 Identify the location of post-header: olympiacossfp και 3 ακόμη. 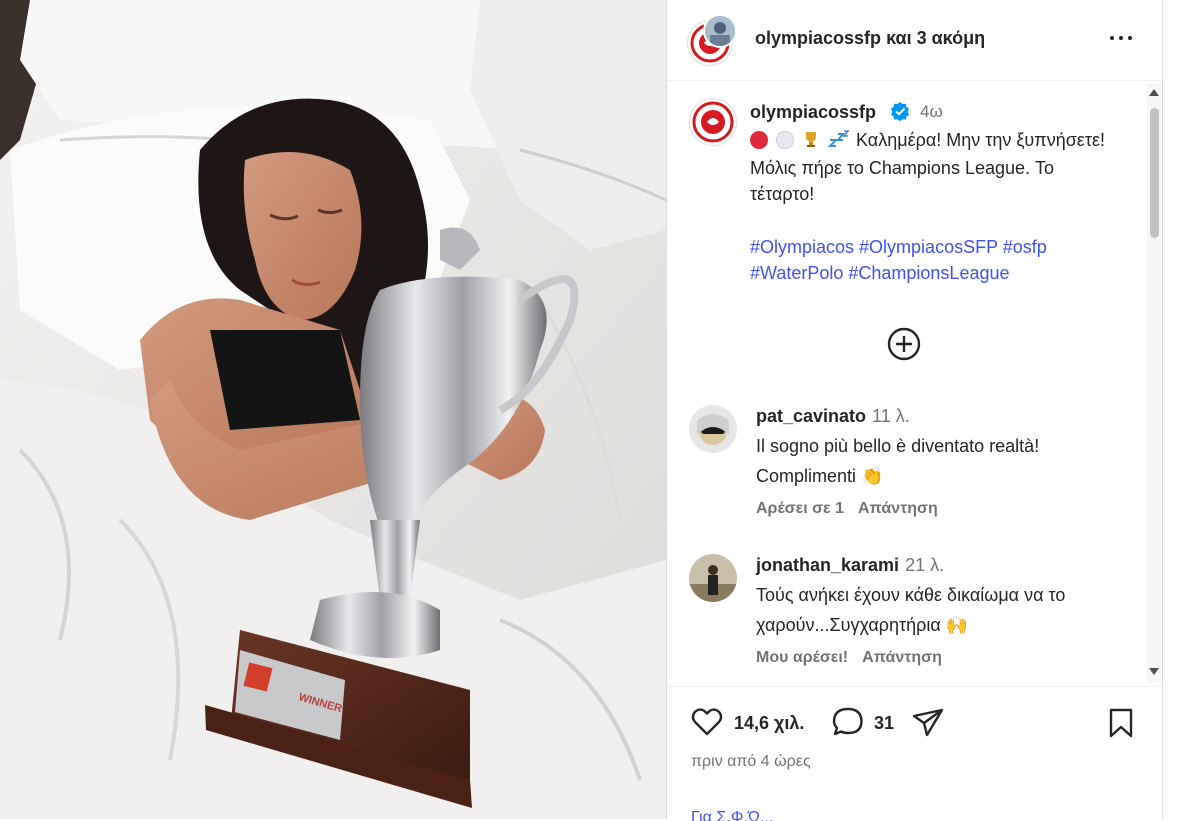
(914, 40).